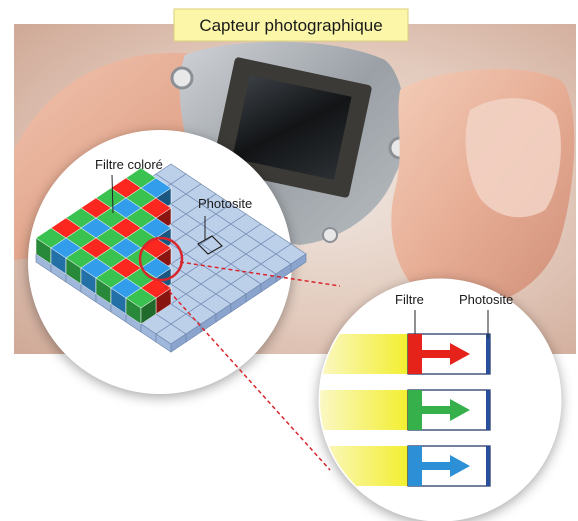 This screenshot has height=521, width=578. What do you see at coordinates (225, 203) in the screenshot?
I see `label-photosite-left: Photosite` at bounding box center [225, 203].